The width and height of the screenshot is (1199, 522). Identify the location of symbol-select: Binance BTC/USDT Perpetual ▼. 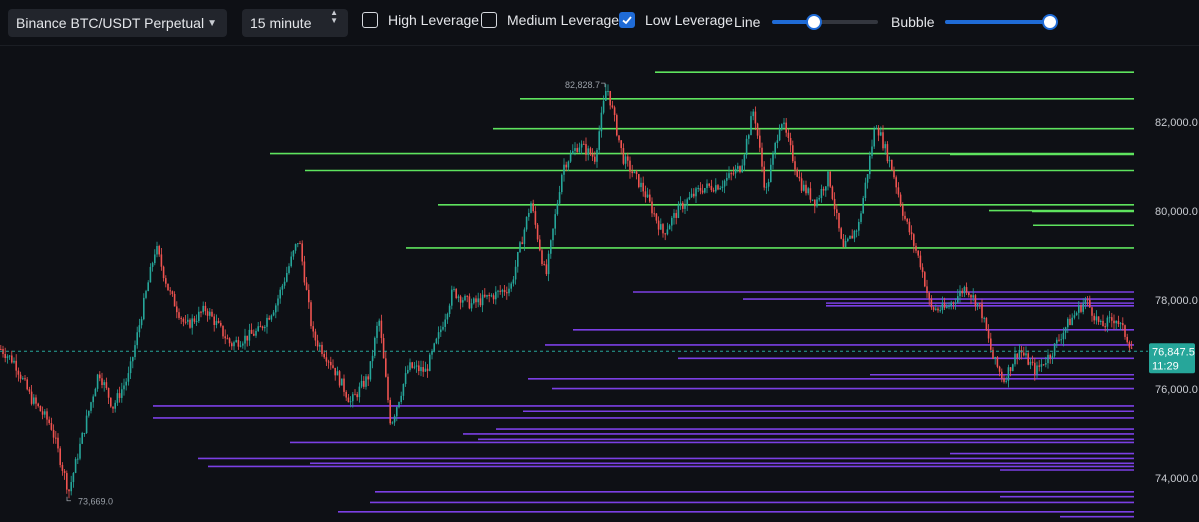
(117, 23).